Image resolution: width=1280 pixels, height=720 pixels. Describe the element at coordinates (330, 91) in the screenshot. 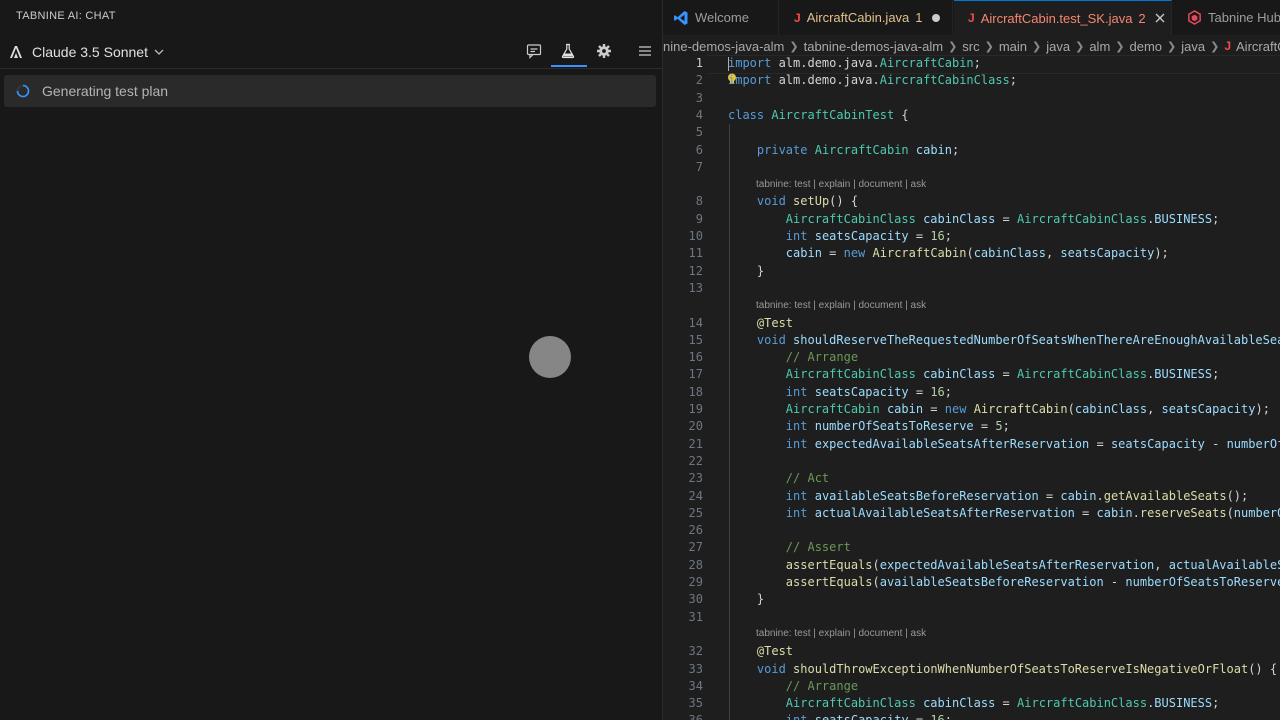

I see `generation-status: Generating test plan` at that location.